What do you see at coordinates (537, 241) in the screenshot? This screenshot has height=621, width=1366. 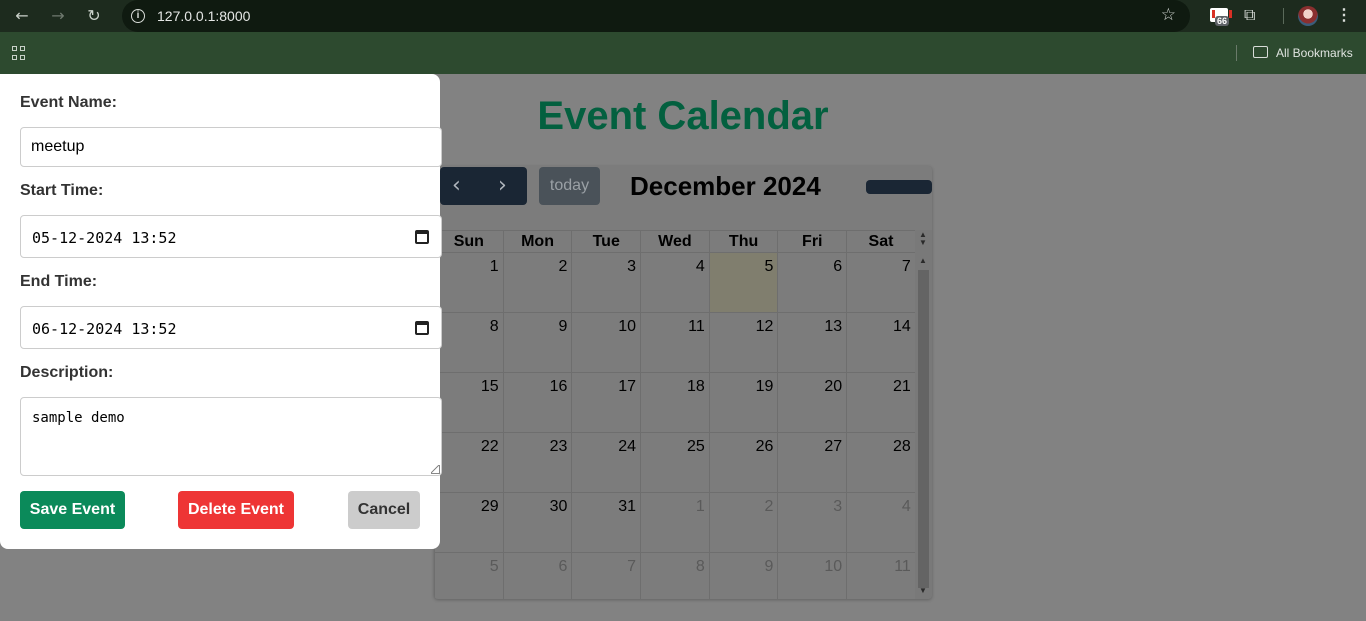 I see `weekday-header-cell: Mon` at bounding box center [537, 241].